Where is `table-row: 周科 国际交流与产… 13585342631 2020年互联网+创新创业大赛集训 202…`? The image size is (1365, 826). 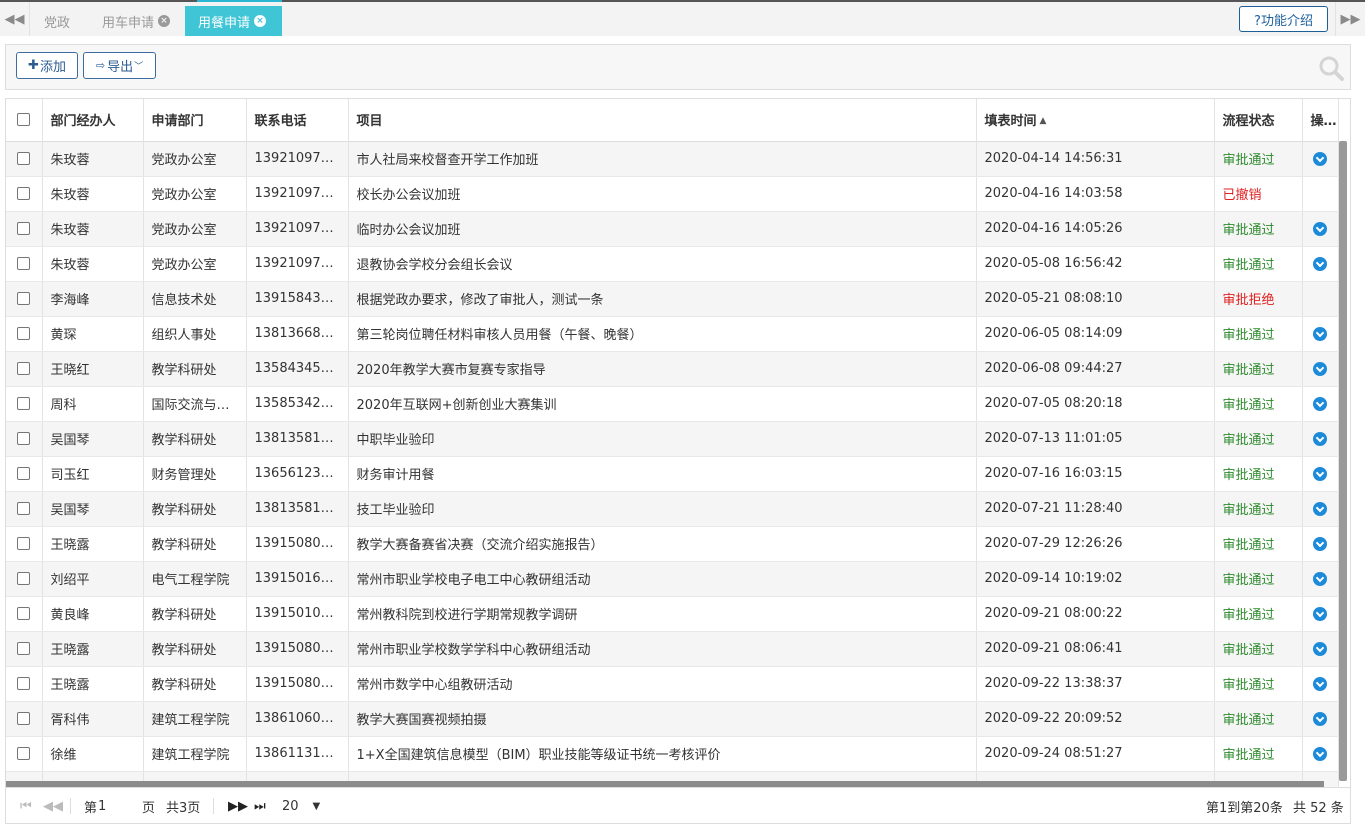
table-row: 周科 国际交流与产… 13585342631 2020年互联网+创新创业大赛集训 202… is located at coordinates (672, 404).